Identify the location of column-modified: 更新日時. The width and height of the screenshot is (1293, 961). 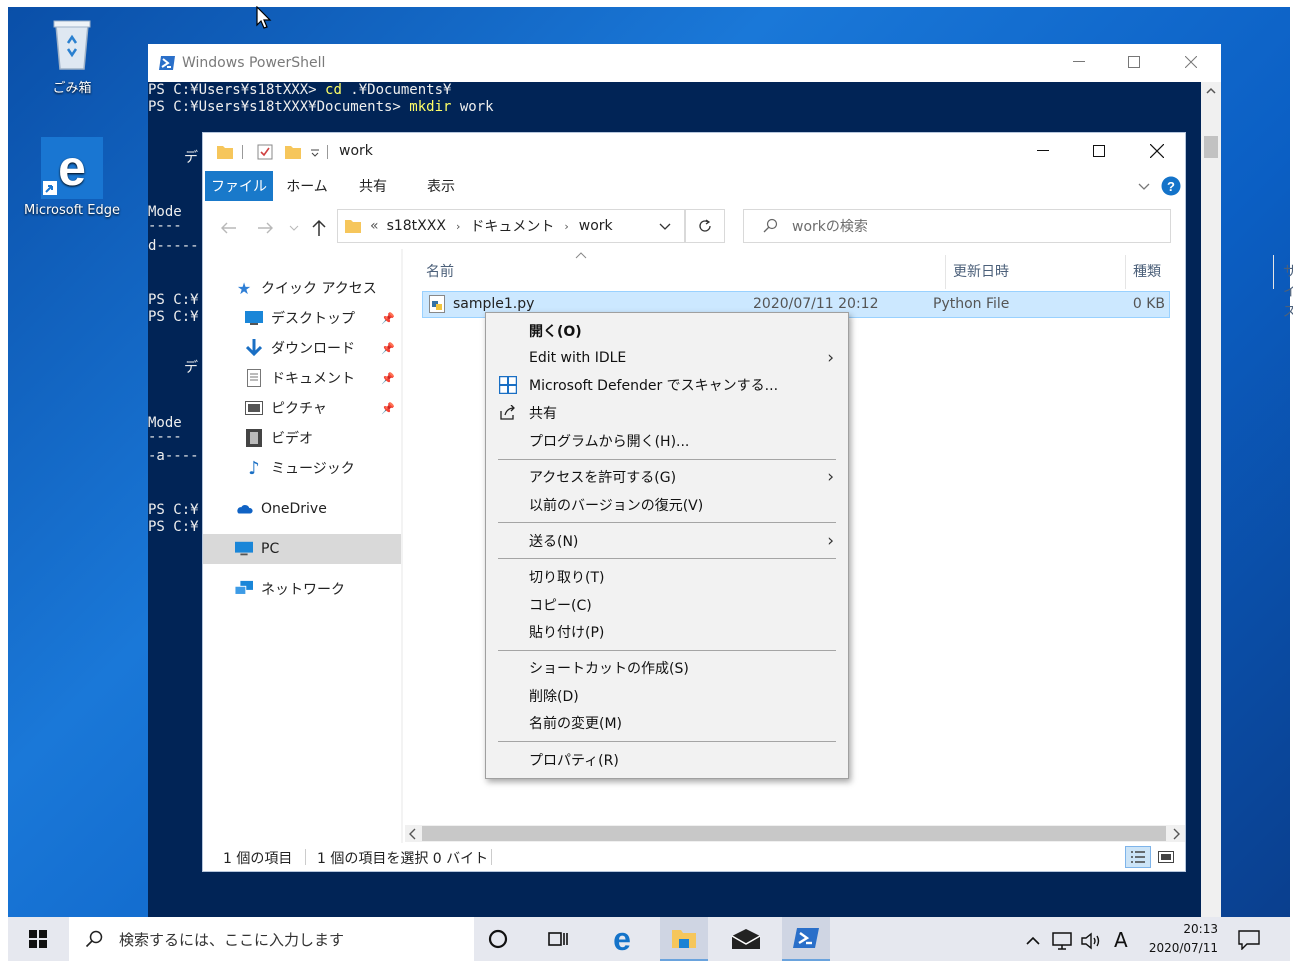
(981, 271).